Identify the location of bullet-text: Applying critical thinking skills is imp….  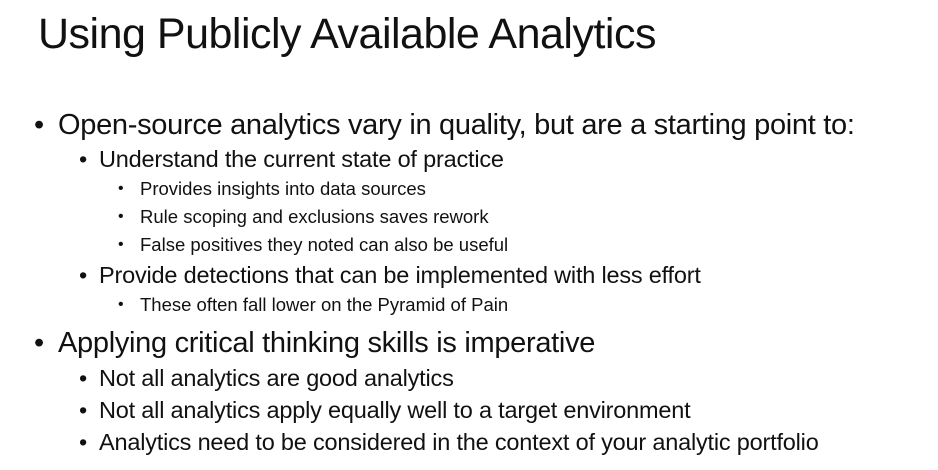
(327, 343).